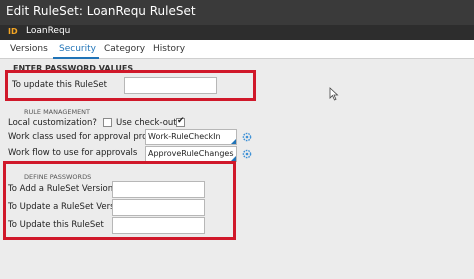 Image resolution: width=474 pixels, height=279 pixels. I want to click on window-title: Edit RuleSet: LoanRequ RuleSet, so click(101, 11).